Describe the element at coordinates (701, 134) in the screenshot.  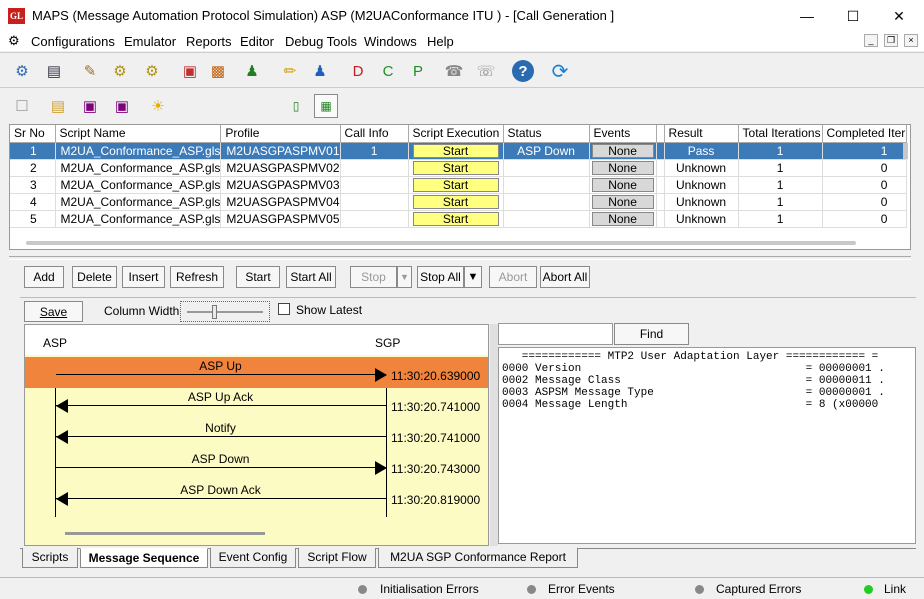
I see `col-result: Result` at that location.